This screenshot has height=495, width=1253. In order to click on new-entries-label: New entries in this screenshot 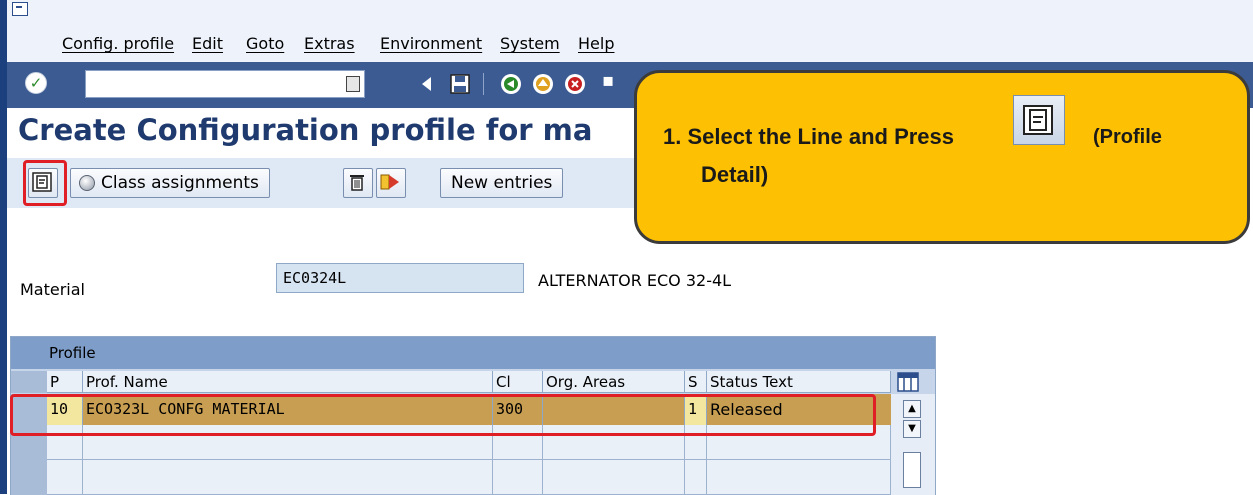, I will do `click(502, 183)`.